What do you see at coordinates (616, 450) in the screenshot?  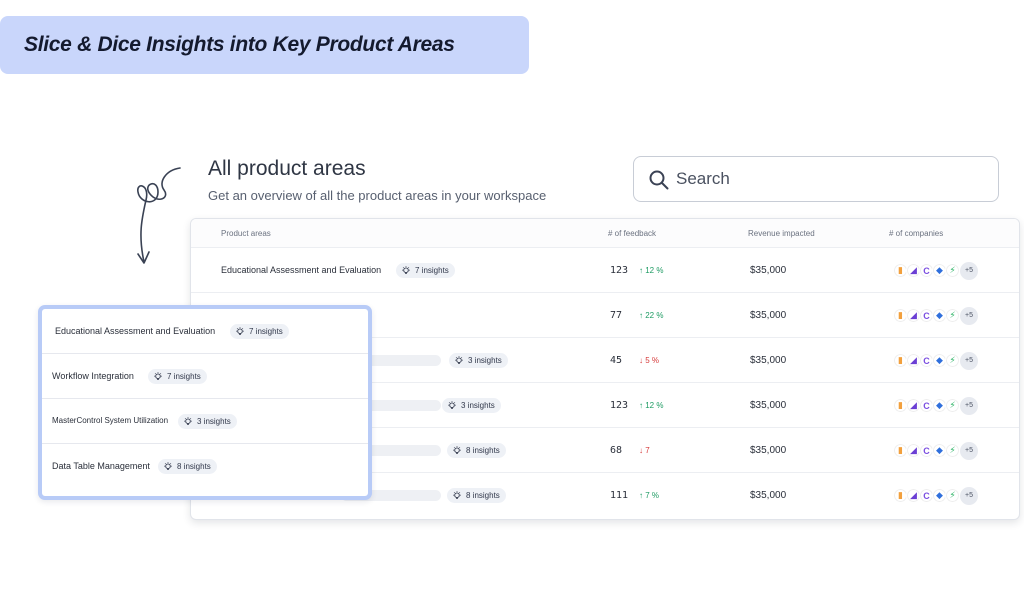 I see `feedback-count: 68` at bounding box center [616, 450].